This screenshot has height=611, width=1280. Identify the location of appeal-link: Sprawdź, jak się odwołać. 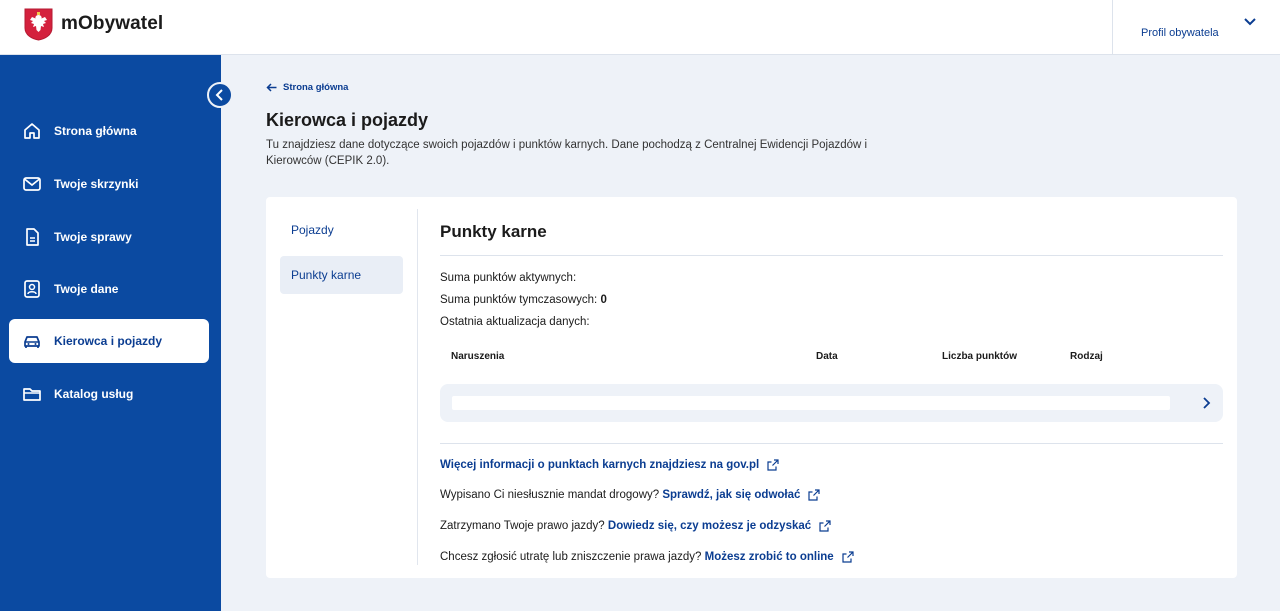
(731, 495).